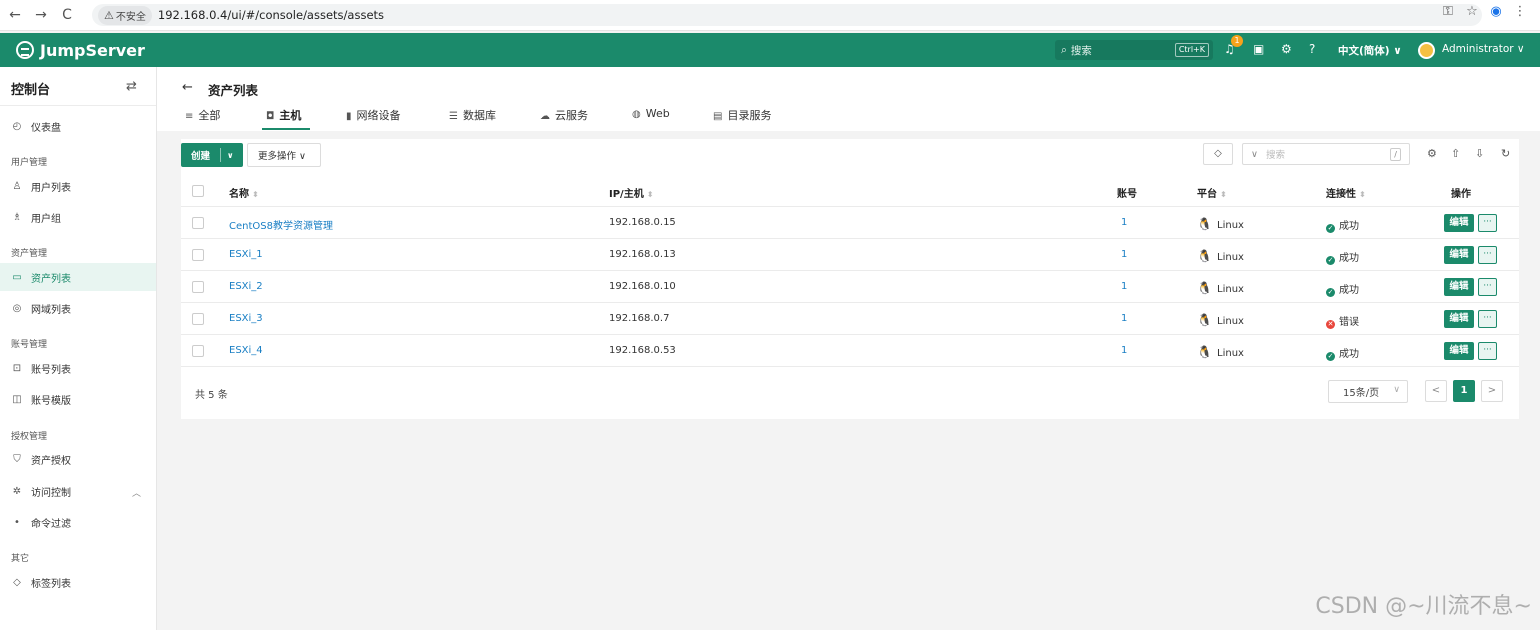  Describe the element at coordinates (651, 119) in the screenshot. I see `tab-web: ◍ Web` at that location.